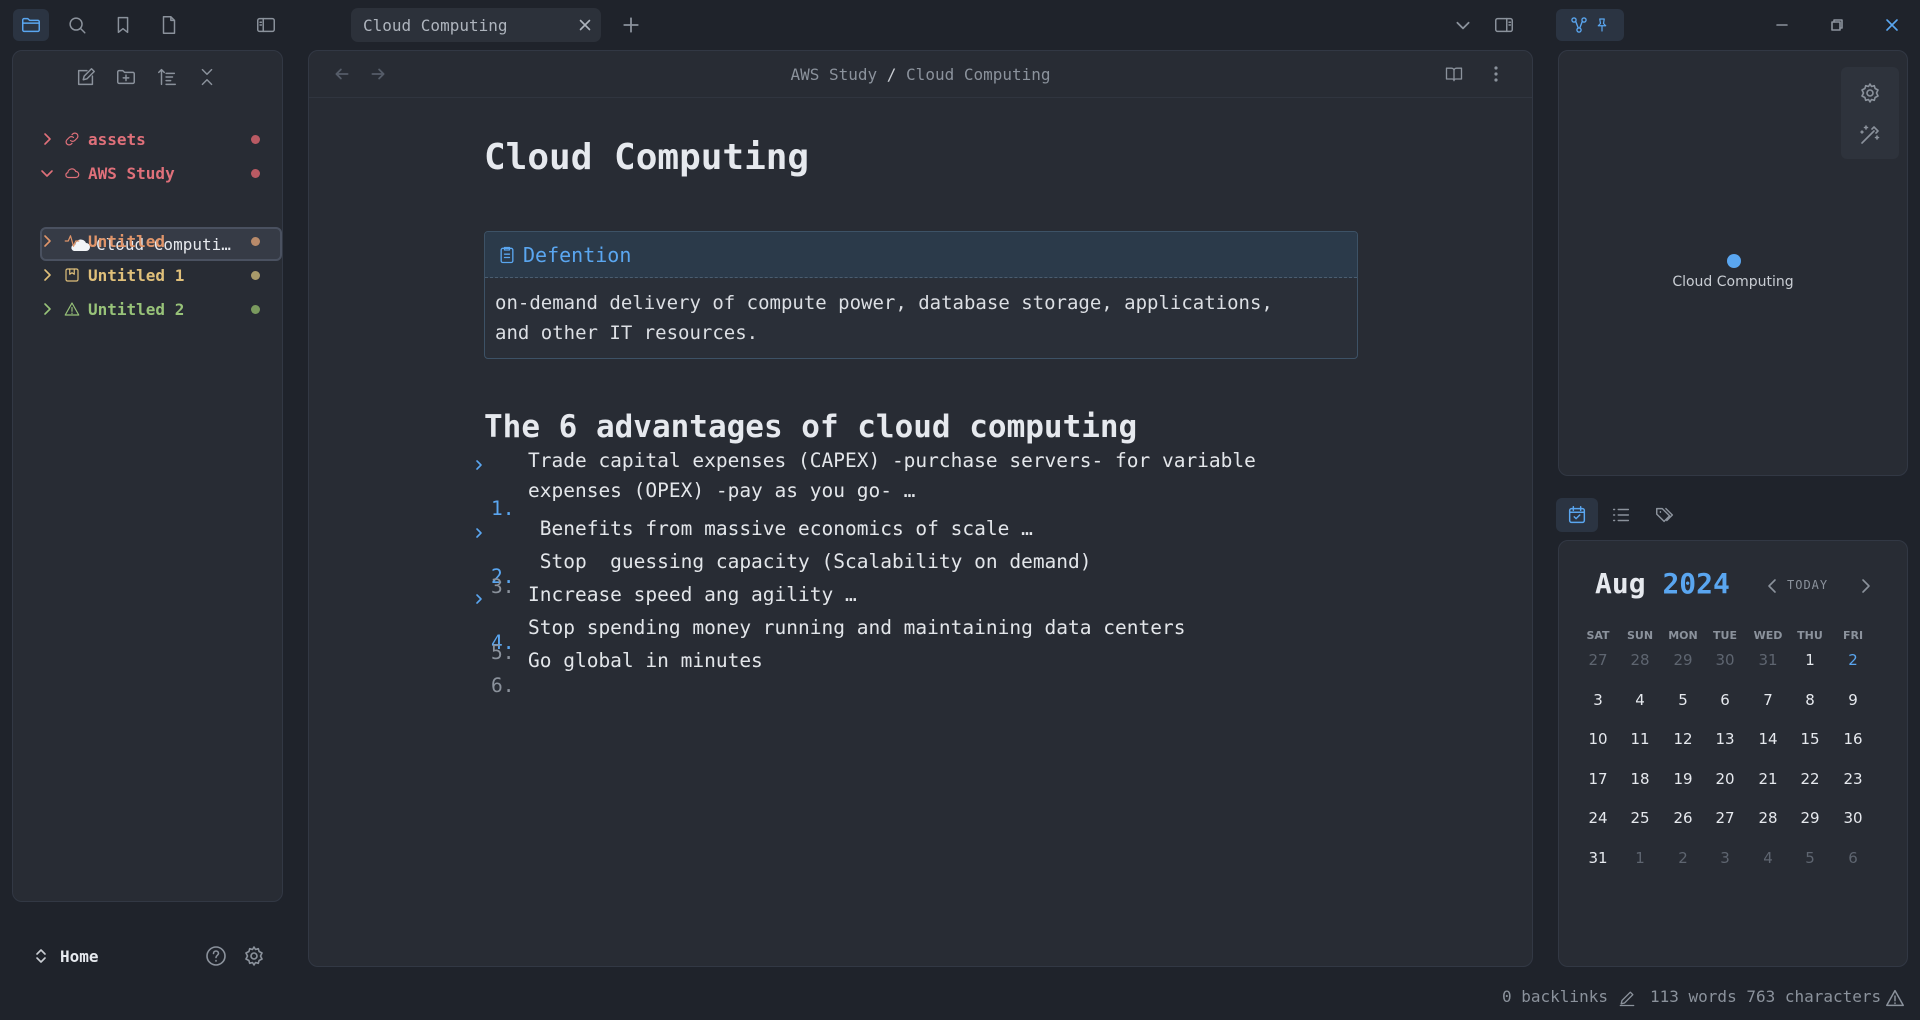  Describe the element at coordinates (1598, 818) in the screenshot. I see `calendar-day: 24` at that location.